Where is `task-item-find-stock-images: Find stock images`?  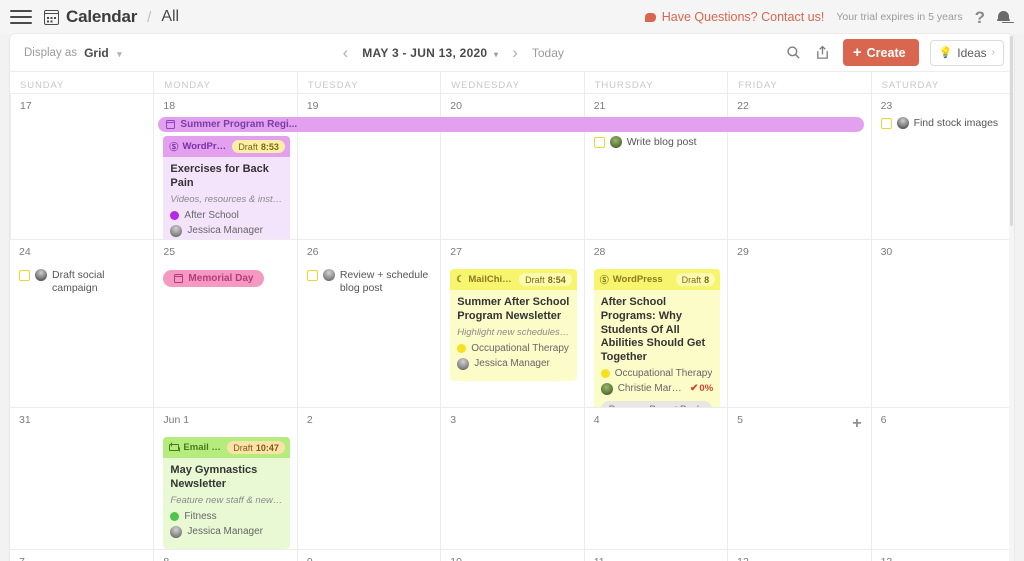 task-item-find-stock-images: Find stock images is located at coordinates (943, 123).